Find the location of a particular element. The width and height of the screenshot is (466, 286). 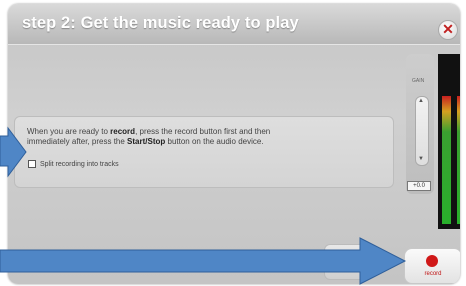

record-icon is located at coordinates (432, 261).